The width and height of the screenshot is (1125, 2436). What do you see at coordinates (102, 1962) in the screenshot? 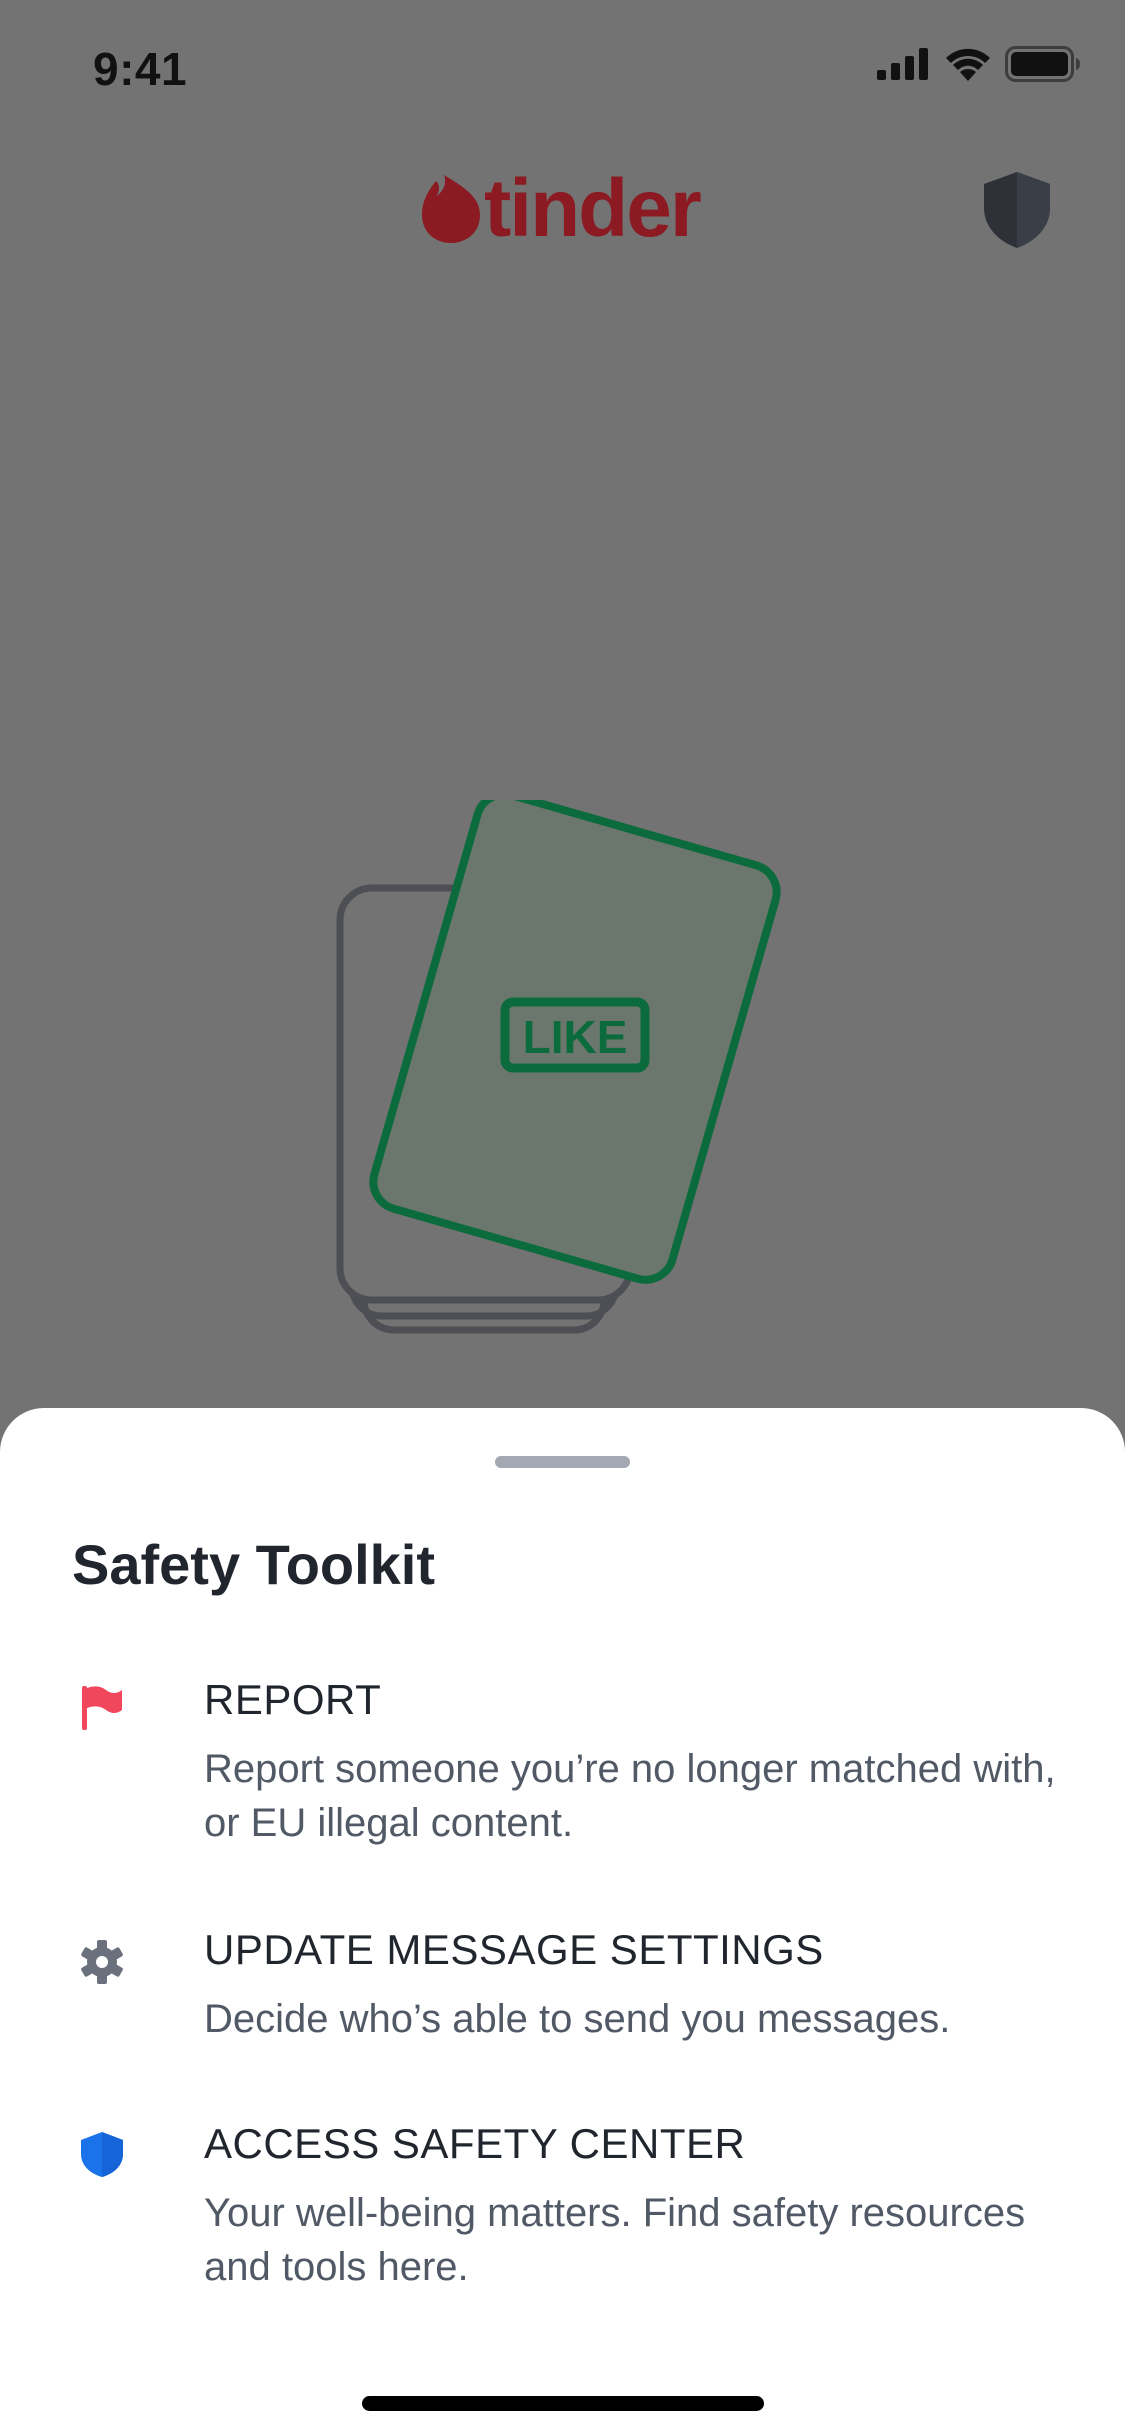
I see `gear-icon` at bounding box center [102, 1962].